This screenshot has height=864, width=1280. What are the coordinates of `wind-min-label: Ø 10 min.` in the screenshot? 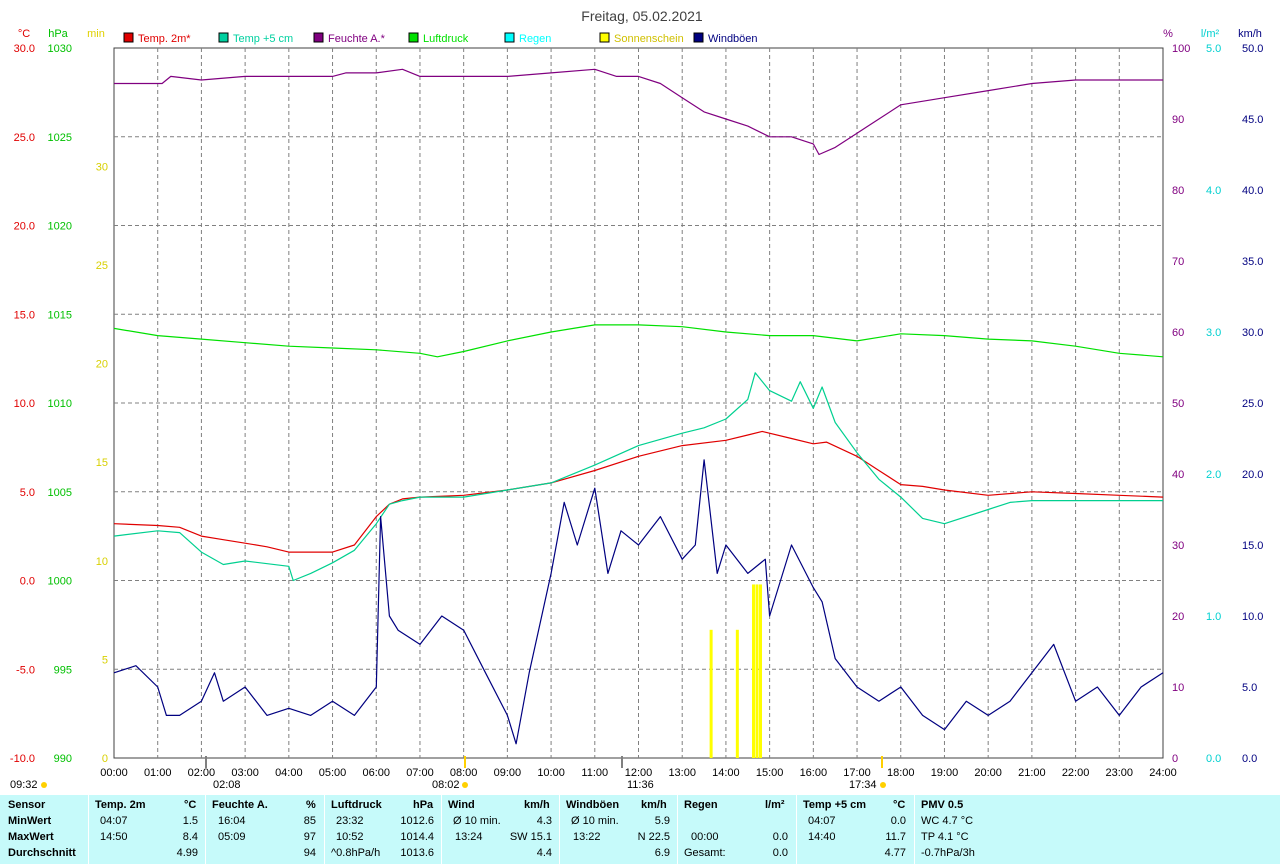 It's located at (477, 821).